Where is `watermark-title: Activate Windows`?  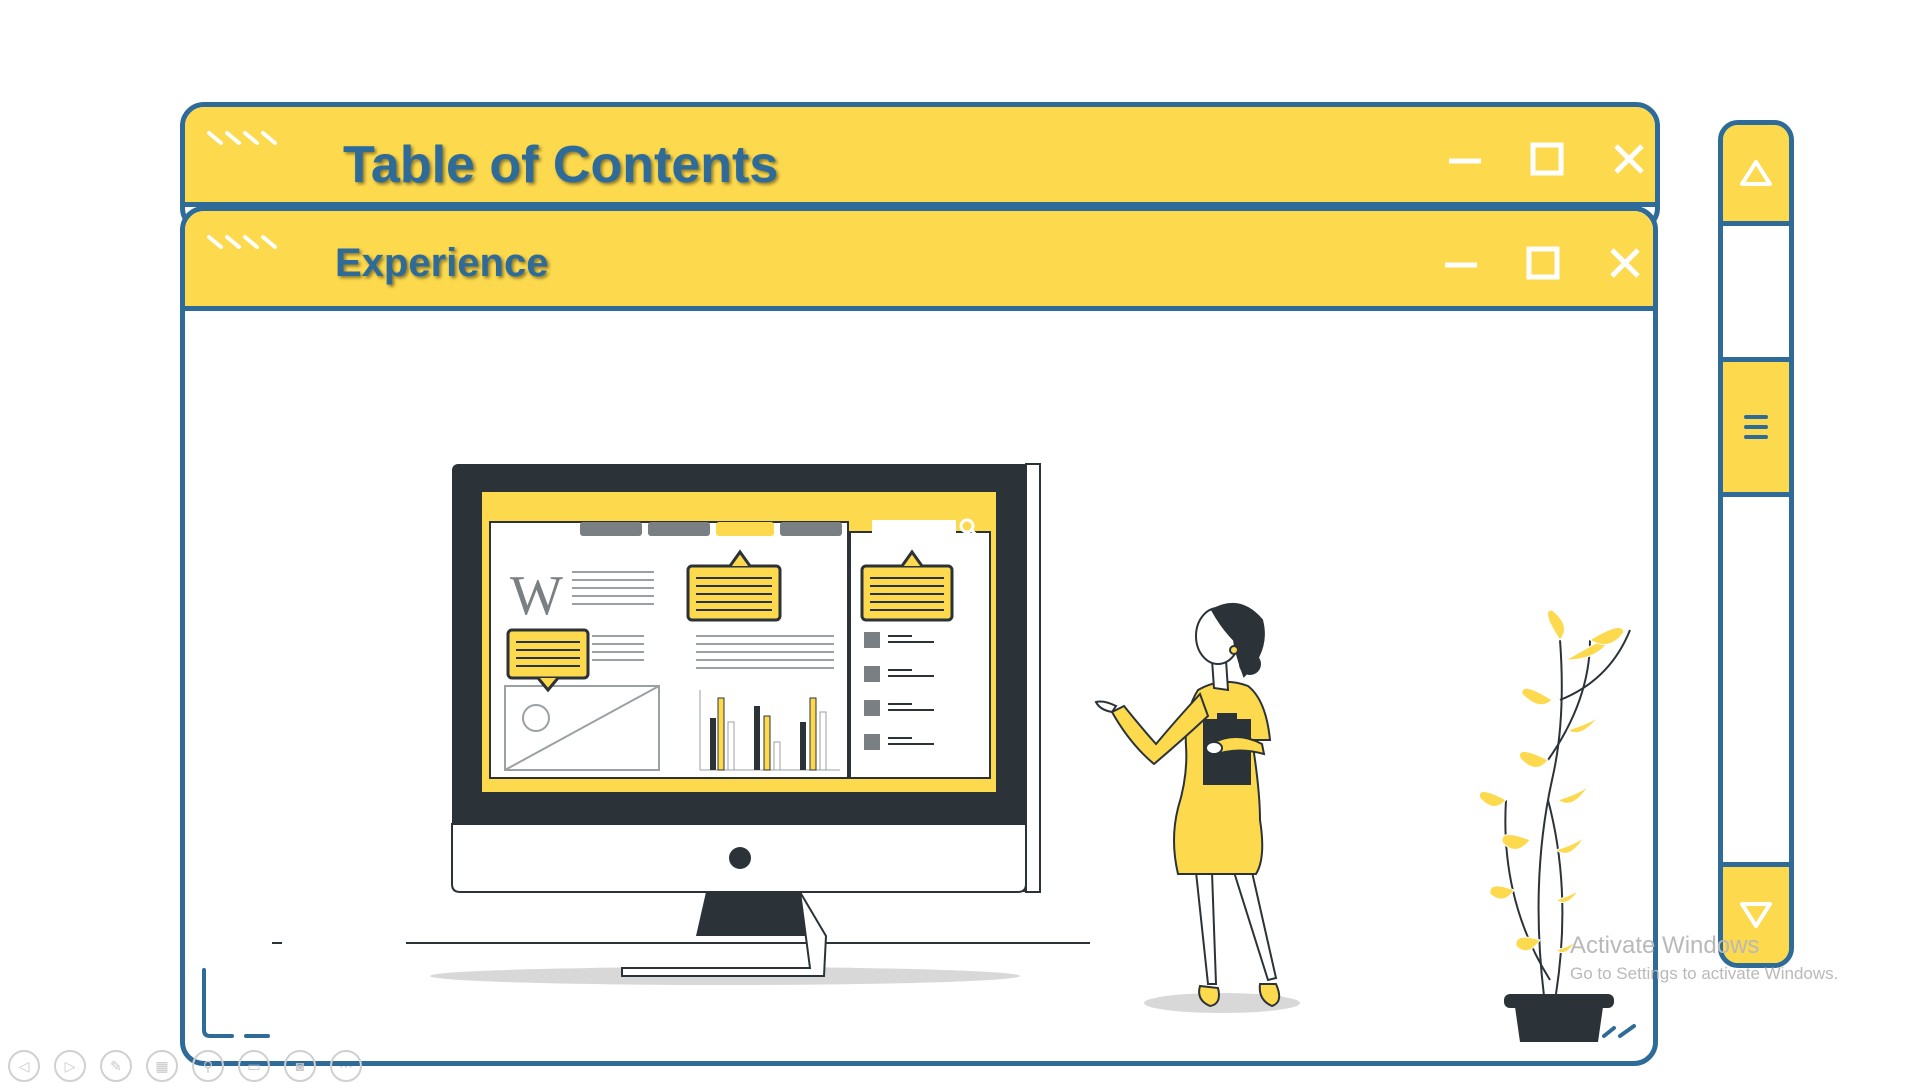 watermark-title: Activate Windows is located at coordinates (1665, 945).